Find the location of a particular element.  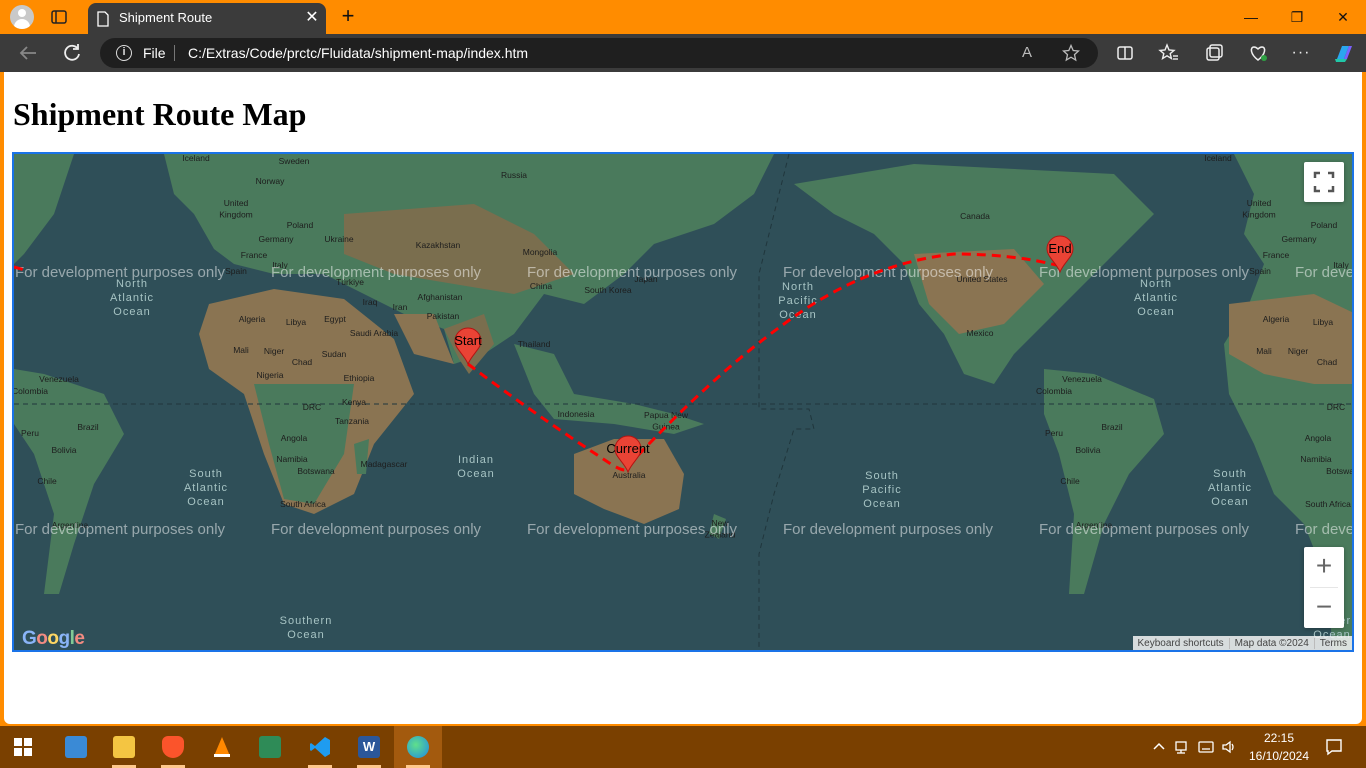

ocean-label-south-atlantic-left: South Atlantic Ocean is located at coordinates (206, 488).